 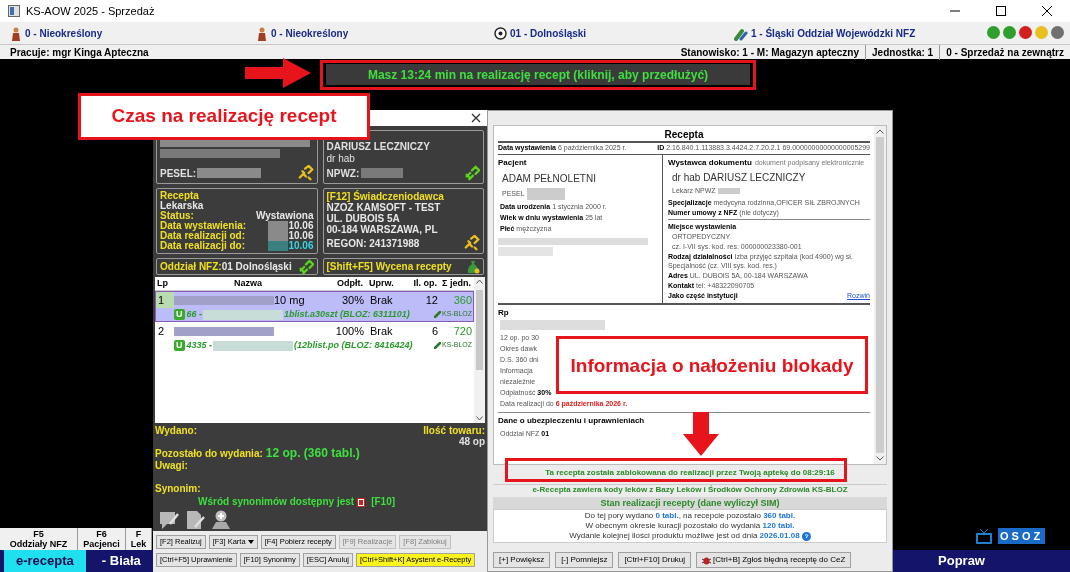 I want to click on toolbar-button: [+] Powiększ, so click(x=522, y=560).